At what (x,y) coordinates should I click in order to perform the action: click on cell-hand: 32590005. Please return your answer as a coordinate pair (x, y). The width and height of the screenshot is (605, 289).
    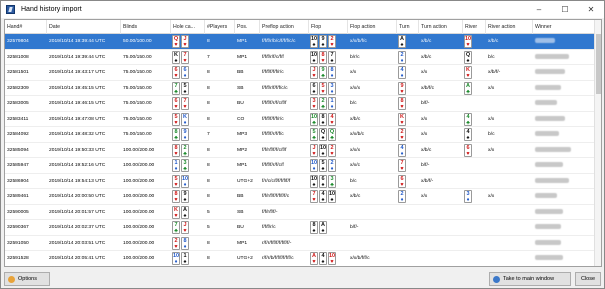
    Looking at the image, I should click on (18, 212).